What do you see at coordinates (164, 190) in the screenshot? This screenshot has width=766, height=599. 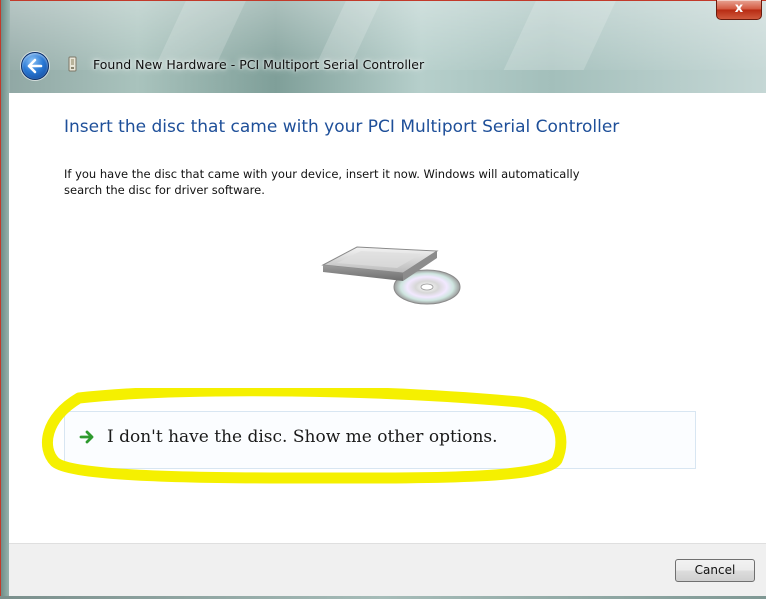 I see `instructions-line-2: search the disc for driver software.` at bounding box center [164, 190].